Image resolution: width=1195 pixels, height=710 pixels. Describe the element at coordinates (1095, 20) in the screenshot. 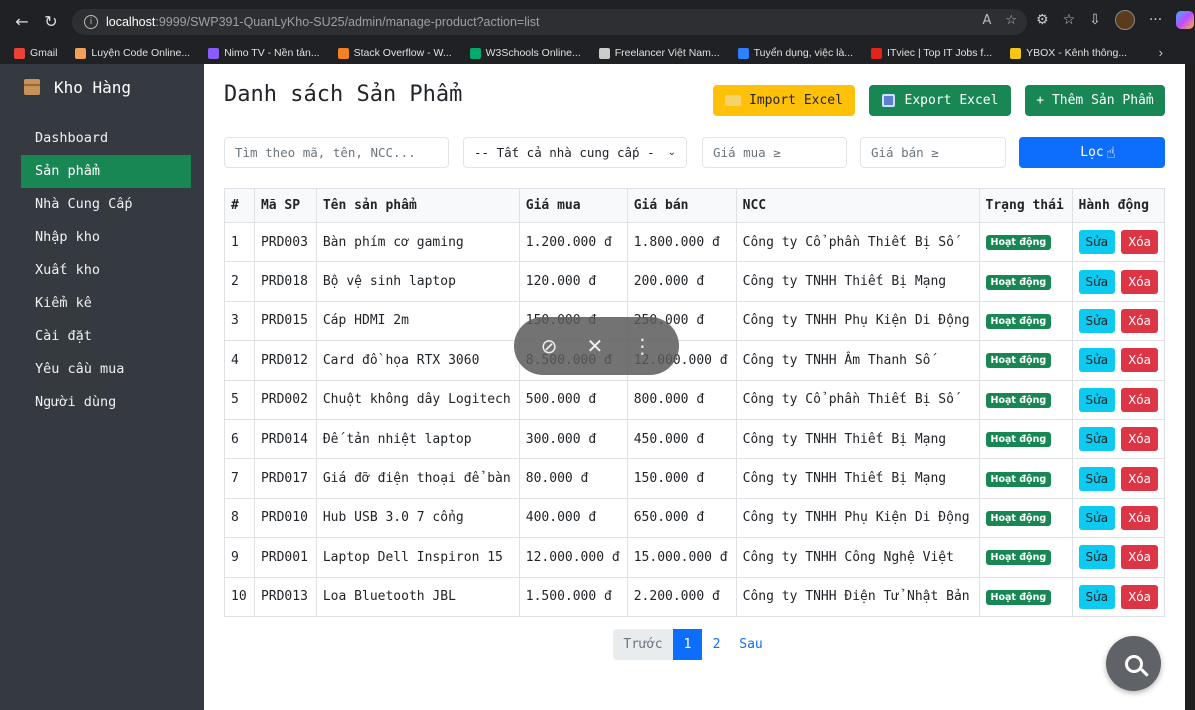

I see `downloads-icon: ⇩` at that location.